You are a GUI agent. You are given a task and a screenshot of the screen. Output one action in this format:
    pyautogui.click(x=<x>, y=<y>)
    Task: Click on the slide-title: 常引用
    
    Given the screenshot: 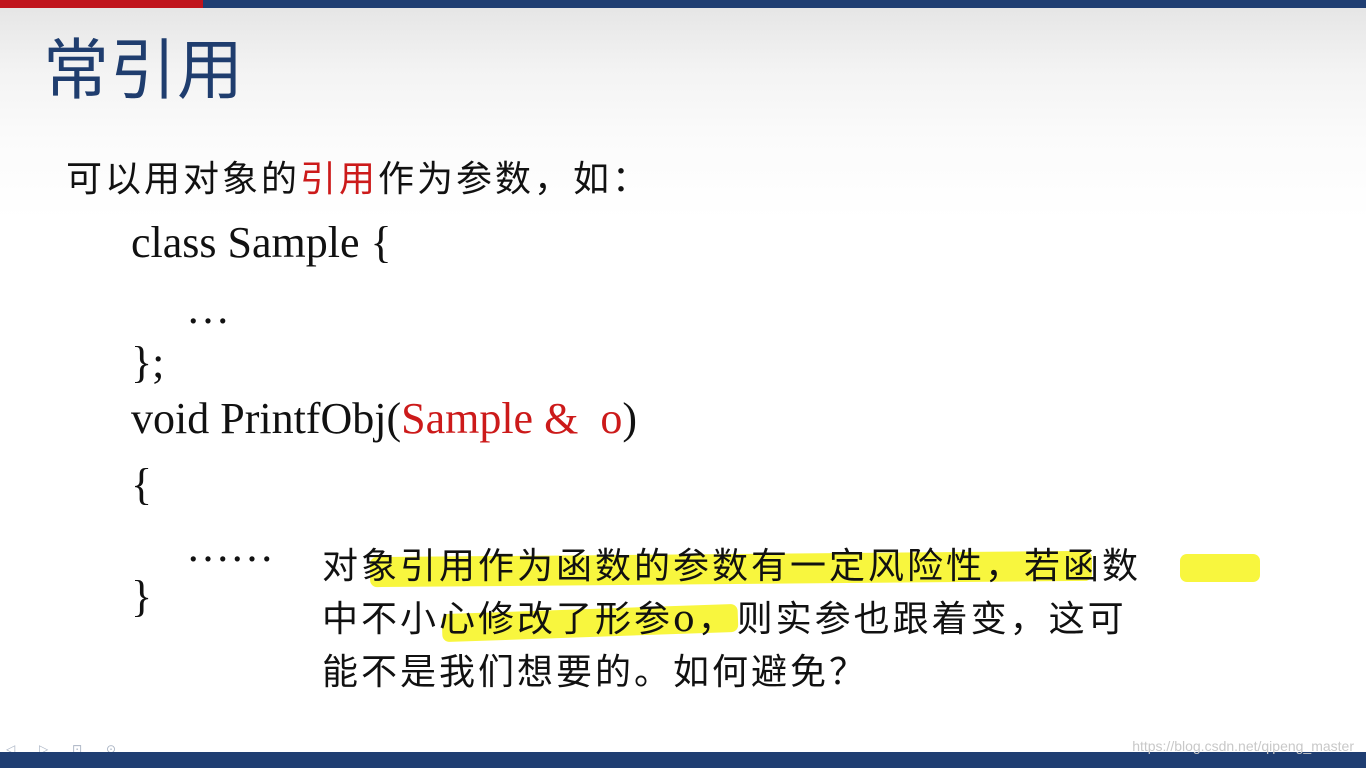 What is the action you would take?
    pyautogui.click(x=143, y=70)
    